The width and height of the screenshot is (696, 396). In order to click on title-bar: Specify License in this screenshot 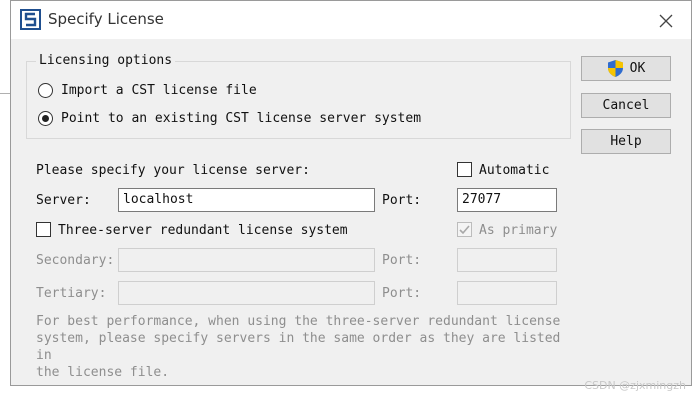, I will do `click(351, 20)`.